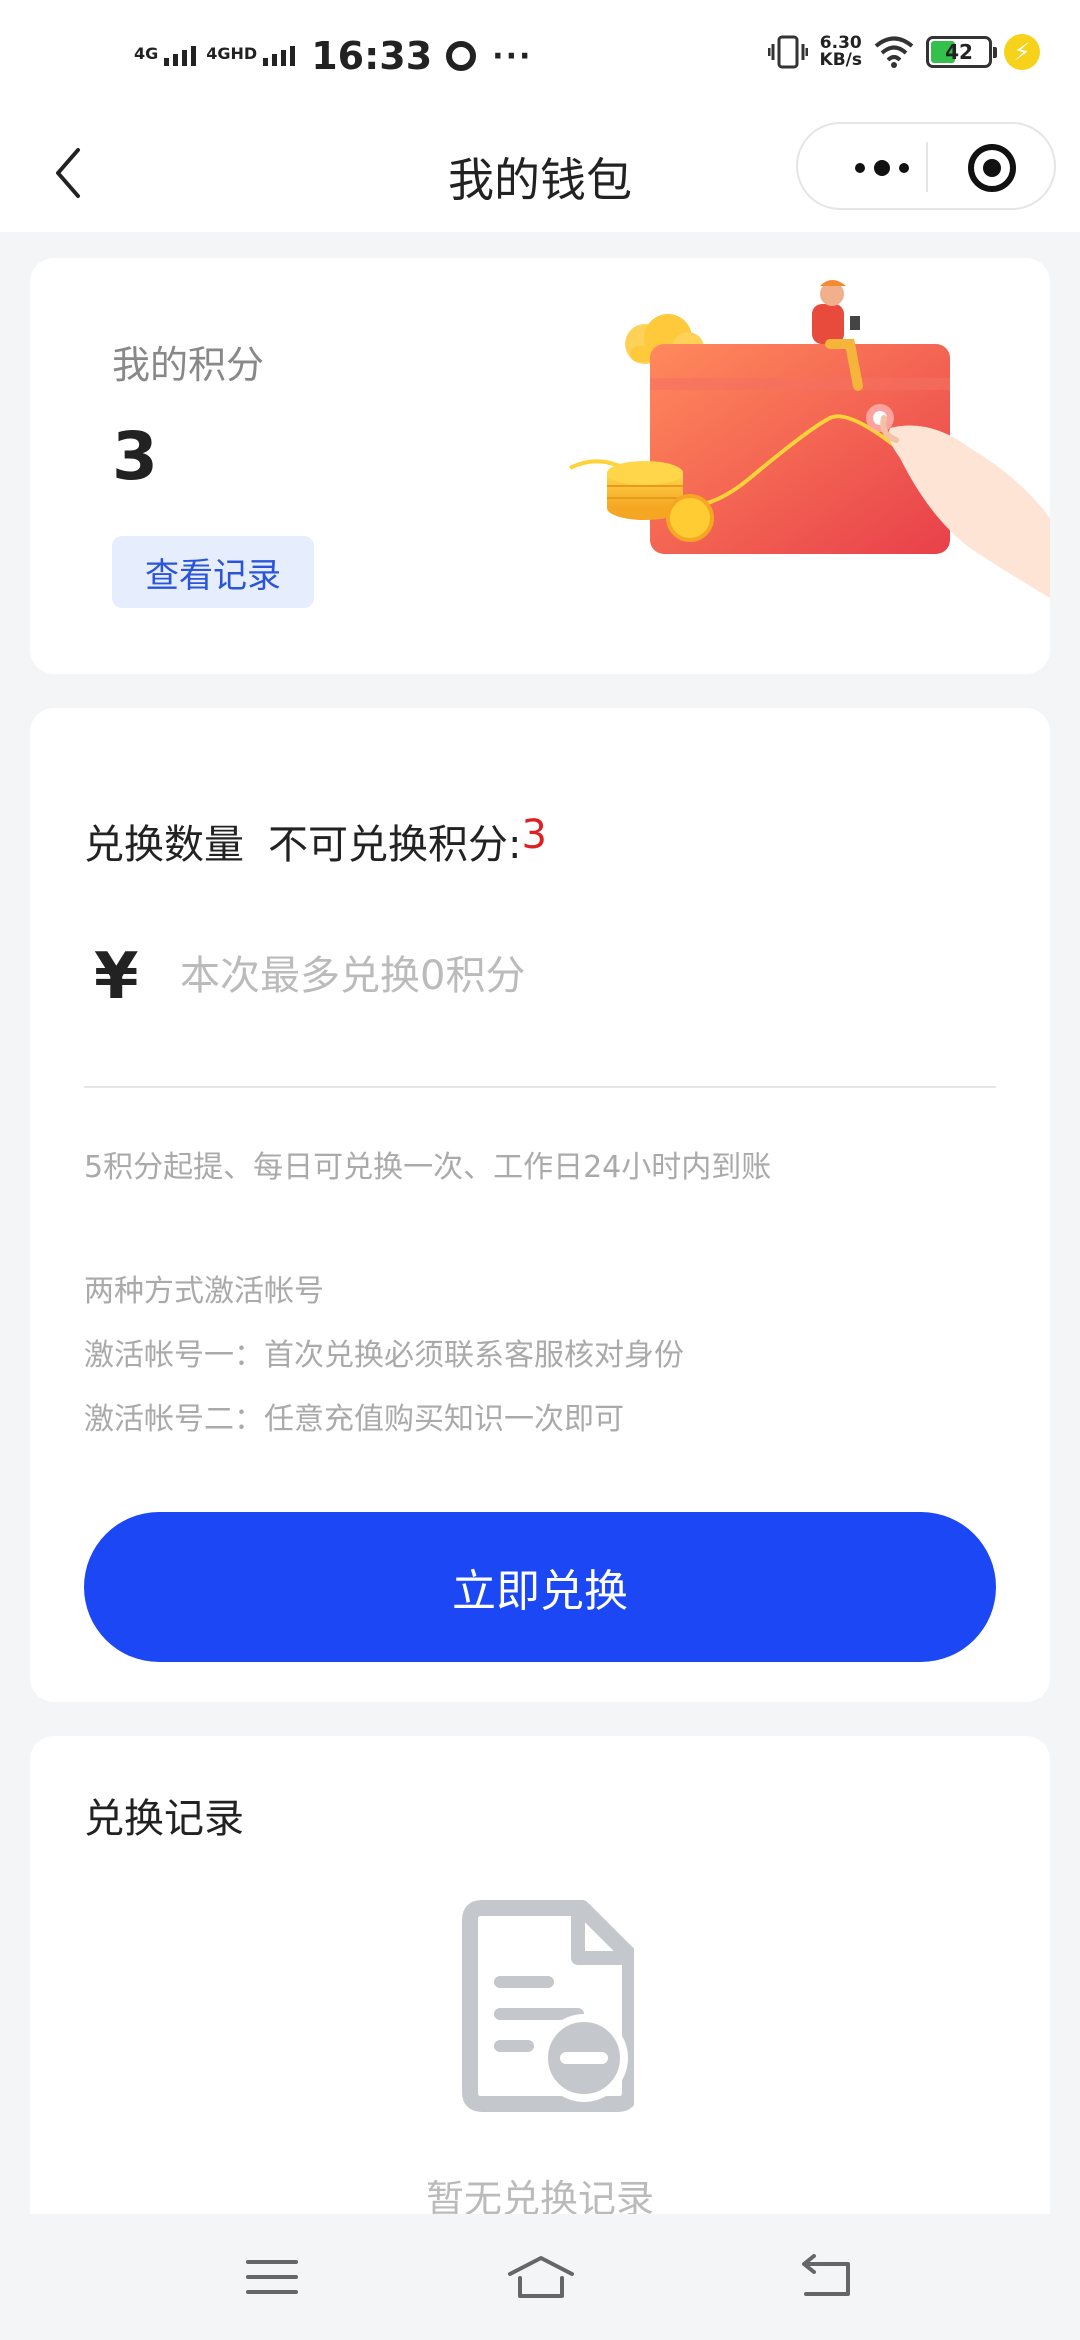 The width and height of the screenshot is (1080, 2340). I want to click on mini-program-capsule, so click(926, 166).